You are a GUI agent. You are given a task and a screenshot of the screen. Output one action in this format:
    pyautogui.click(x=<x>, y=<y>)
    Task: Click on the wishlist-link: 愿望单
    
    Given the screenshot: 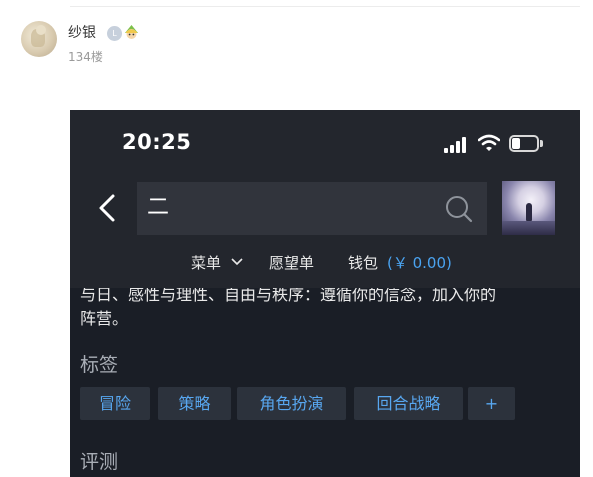 What is the action you would take?
    pyautogui.click(x=291, y=263)
    